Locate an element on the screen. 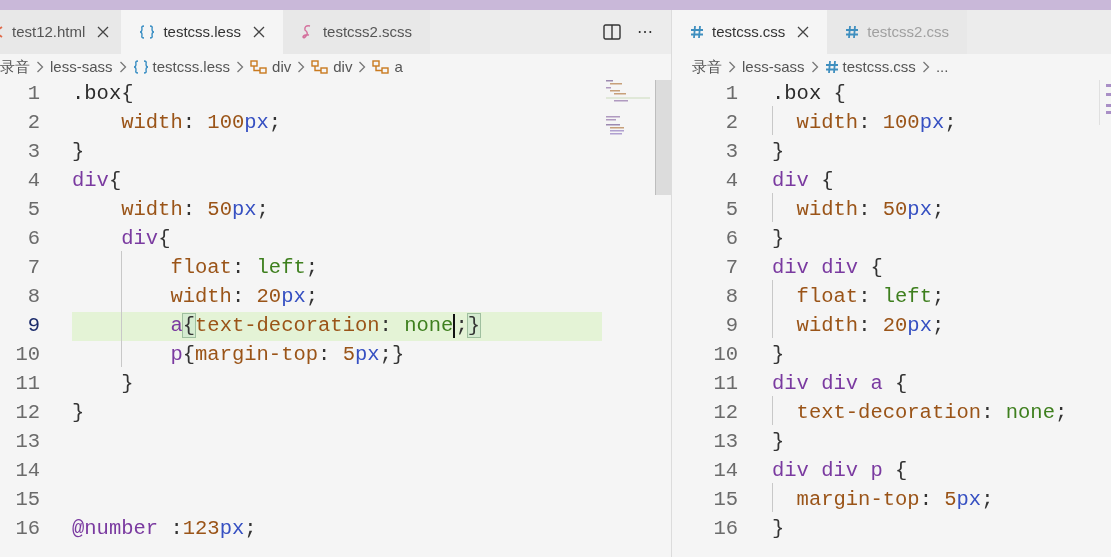 This screenshot has height=557, width=1111. tab-label: testcss.less is located at coordinates (202, 31).